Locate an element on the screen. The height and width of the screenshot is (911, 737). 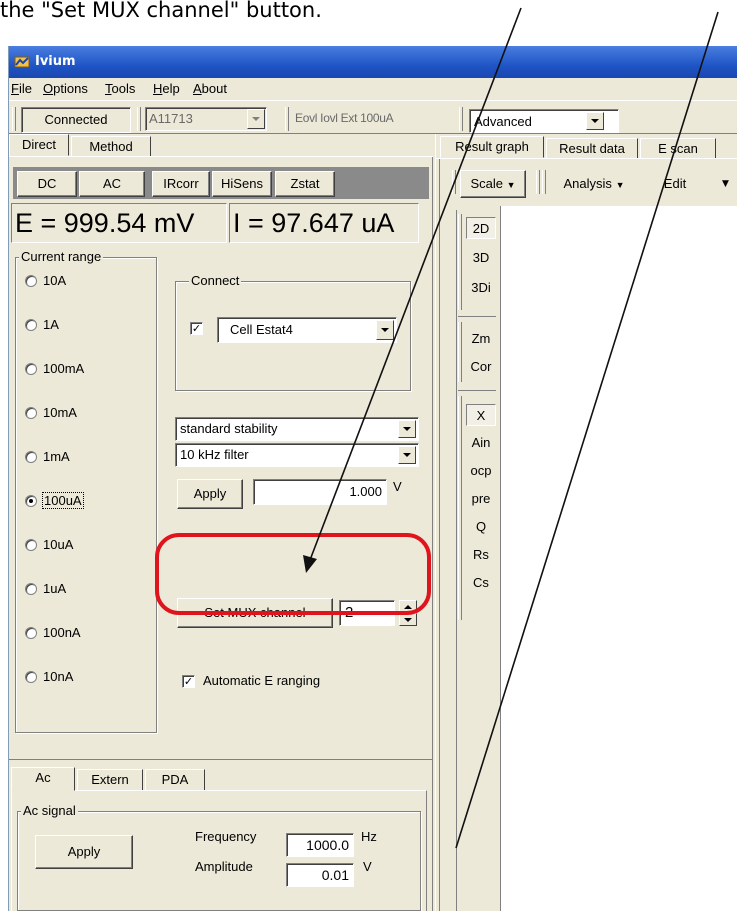
rs-button: Rs is located at coordinates (481, 555).